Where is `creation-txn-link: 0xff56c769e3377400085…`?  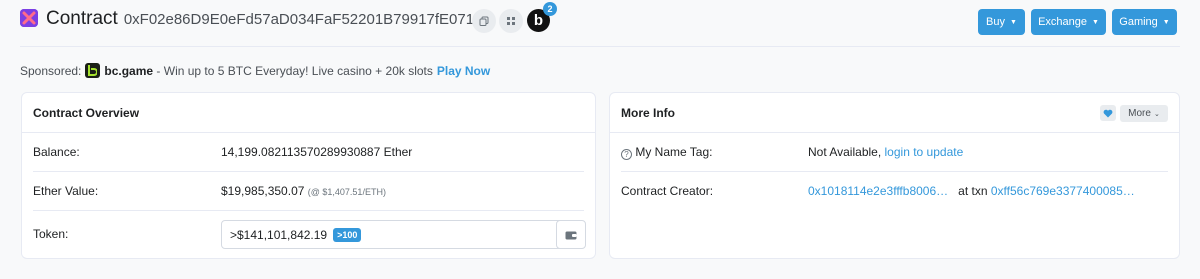 creation-txn-link: 0xff56c769e3377400085… is located at coordinates (1063, 191).